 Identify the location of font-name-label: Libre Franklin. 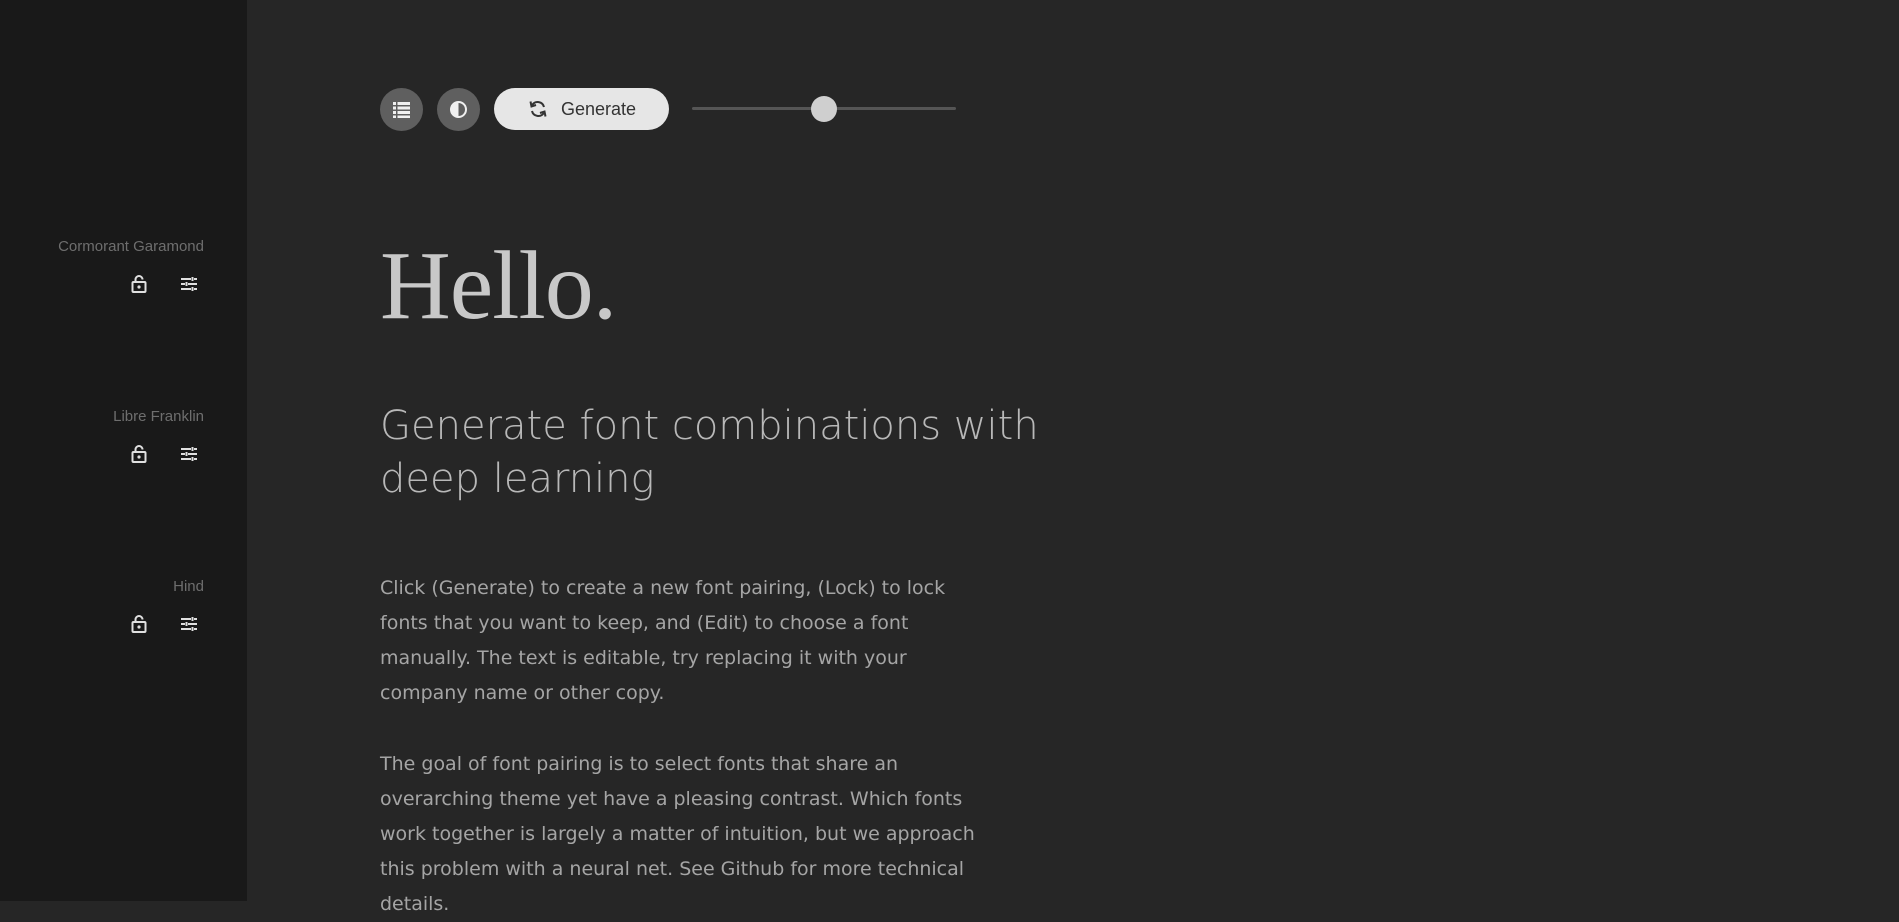
(158, 416).